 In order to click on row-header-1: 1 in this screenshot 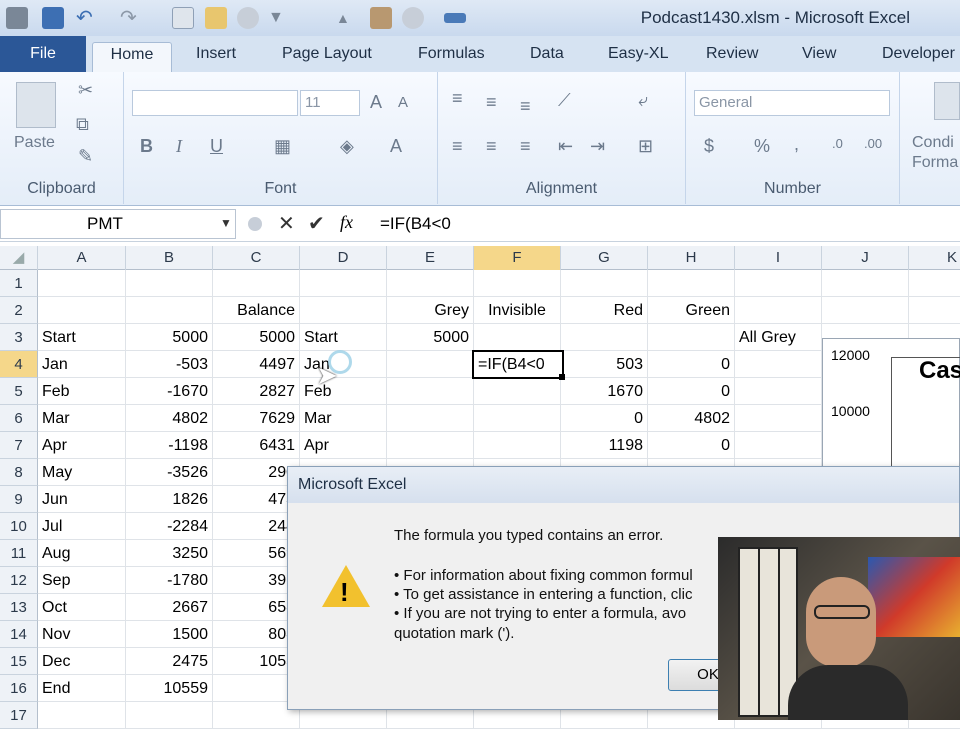, I will do `click(19, 283)`.